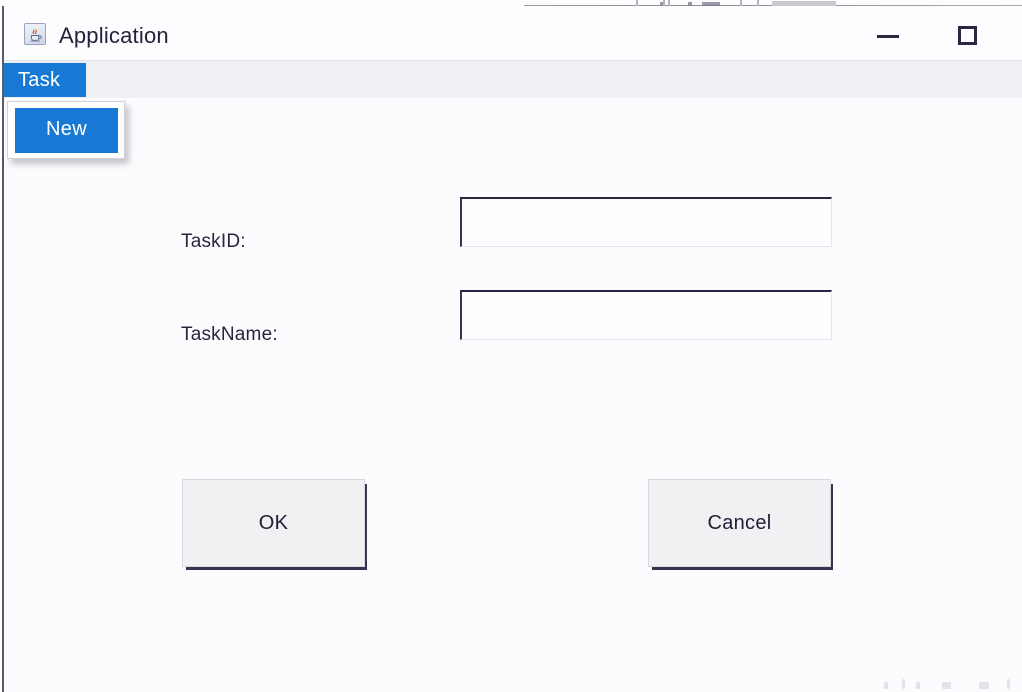 The width and height of the screenshot is (1022, 692). What do you see at coordinates (513, 79) in the screenshot?
I see `menu-bar: Task` at bounding box center [513, 79].